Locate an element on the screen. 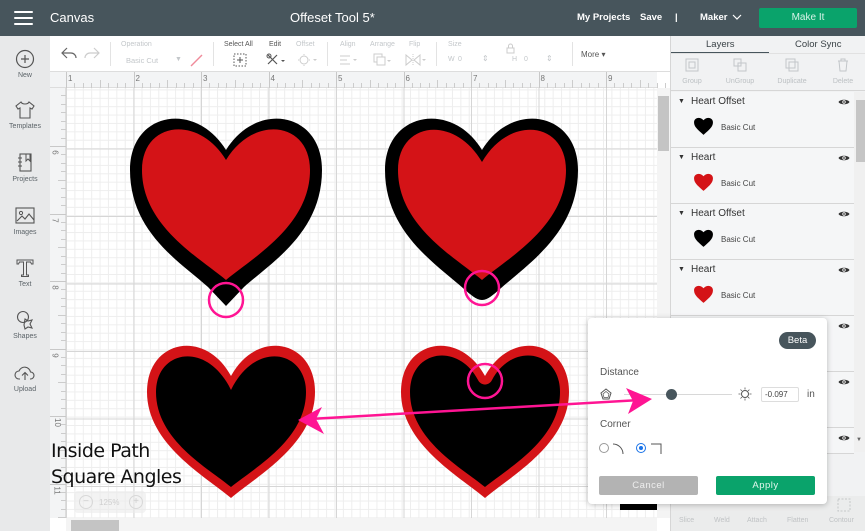 The image size is (865, 531). operation-dropdown-caret: ▼ is located at coordinates (178, 59).